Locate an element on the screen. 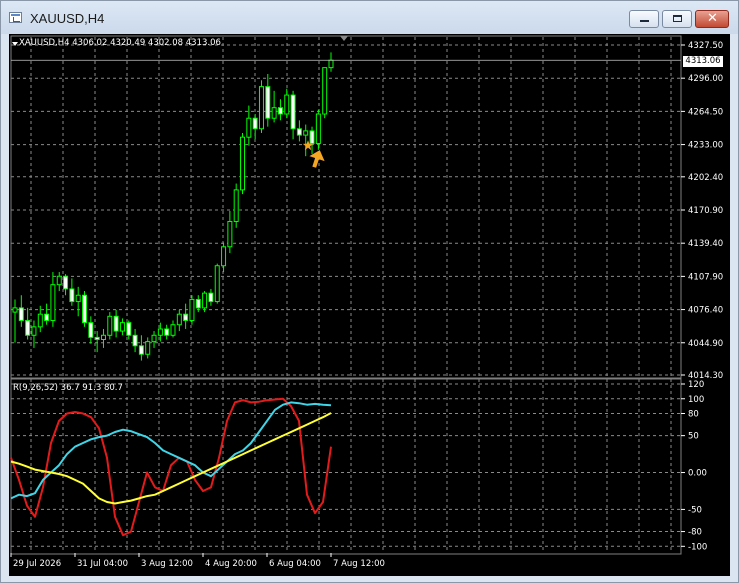  time-axis-label: 4 Aug 20:00 is located at coordinates (231, 564).